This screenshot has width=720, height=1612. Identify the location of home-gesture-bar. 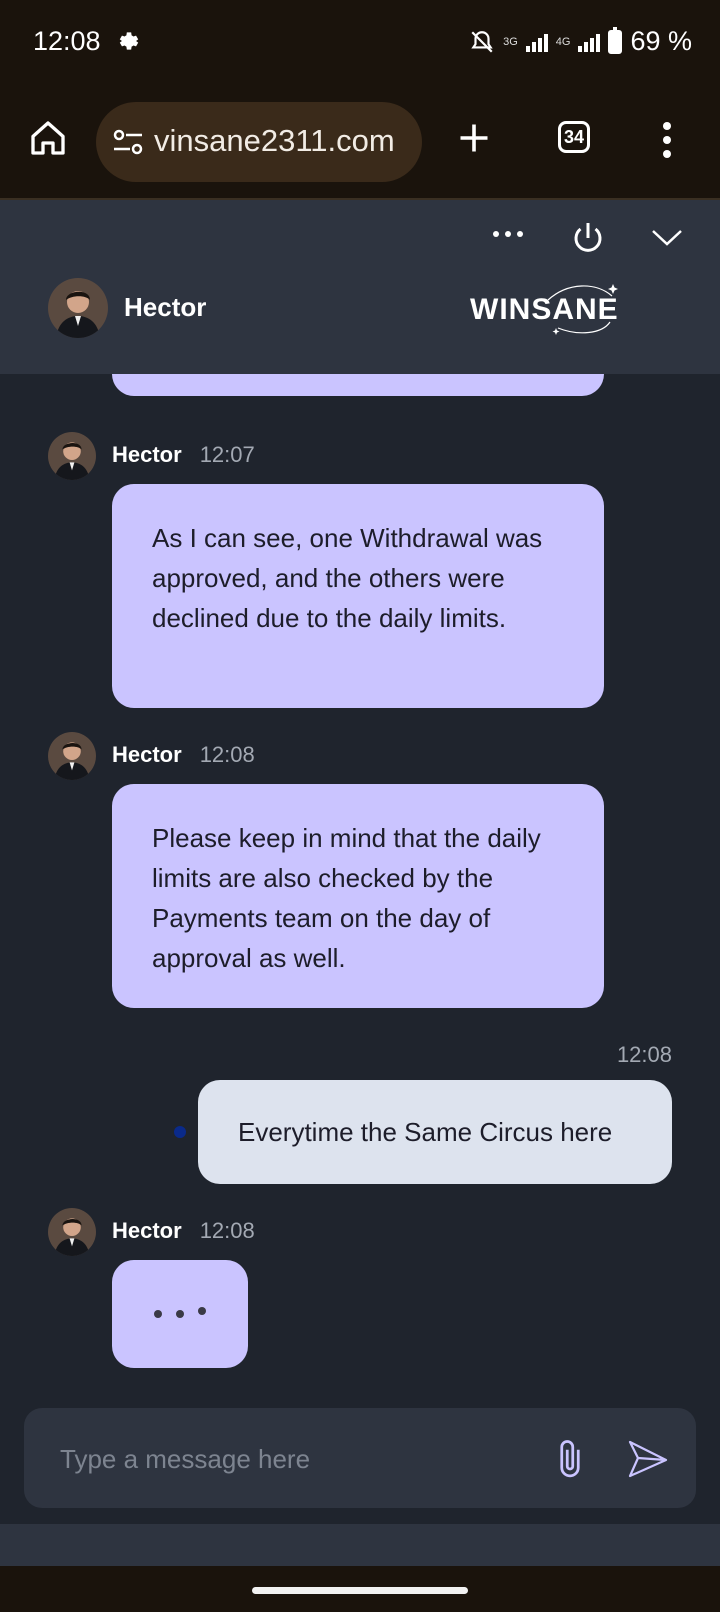
(360, 1590).